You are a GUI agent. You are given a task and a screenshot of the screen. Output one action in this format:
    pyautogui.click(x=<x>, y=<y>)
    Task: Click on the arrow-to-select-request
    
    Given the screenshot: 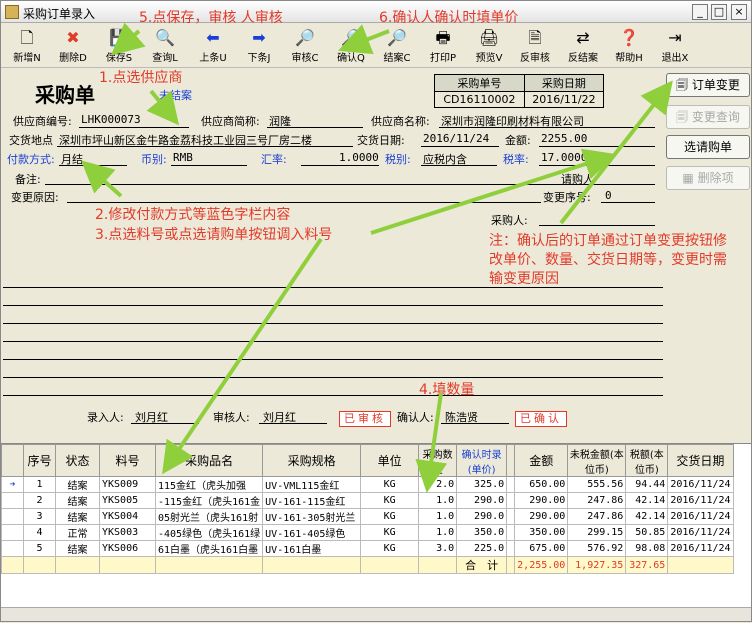 What is the action you would take?
    pyautogui.click(x=493, y=191)
    